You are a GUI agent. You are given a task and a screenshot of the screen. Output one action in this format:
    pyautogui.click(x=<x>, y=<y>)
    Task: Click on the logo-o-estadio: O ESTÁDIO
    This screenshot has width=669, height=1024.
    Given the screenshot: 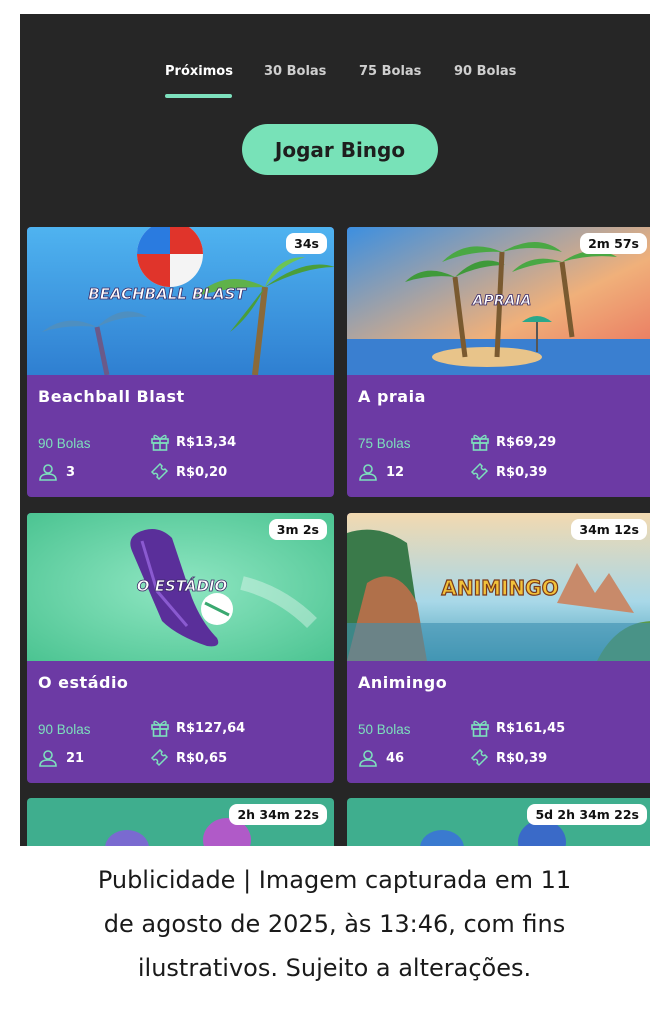 What is the action you would take?
    pyautogui.click(x=182, y=585)
    